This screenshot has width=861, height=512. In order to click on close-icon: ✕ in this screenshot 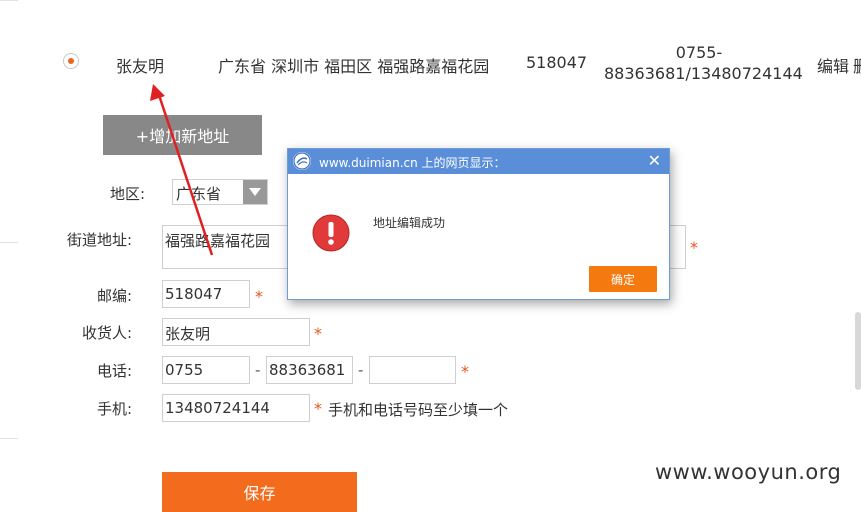, I will do `click(654, 160)`.